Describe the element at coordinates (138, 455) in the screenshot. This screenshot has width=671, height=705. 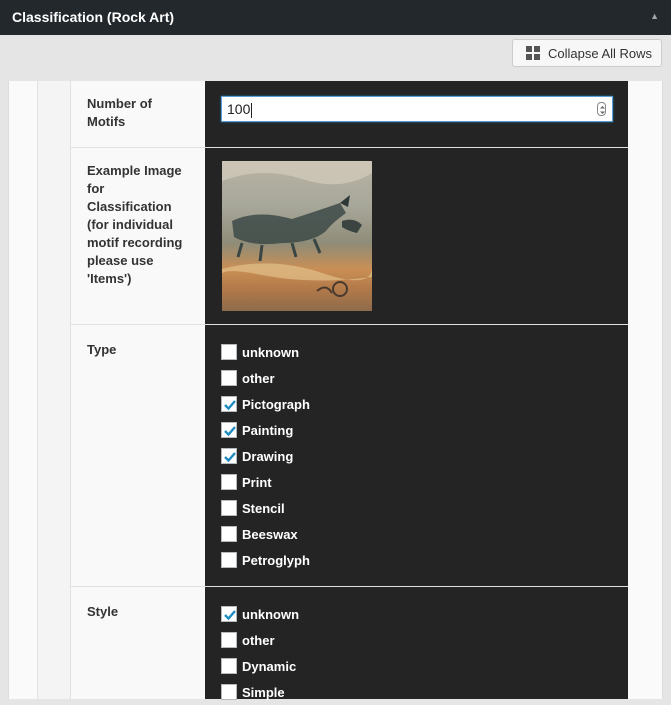
I see `field-label-type: Type` at that location.